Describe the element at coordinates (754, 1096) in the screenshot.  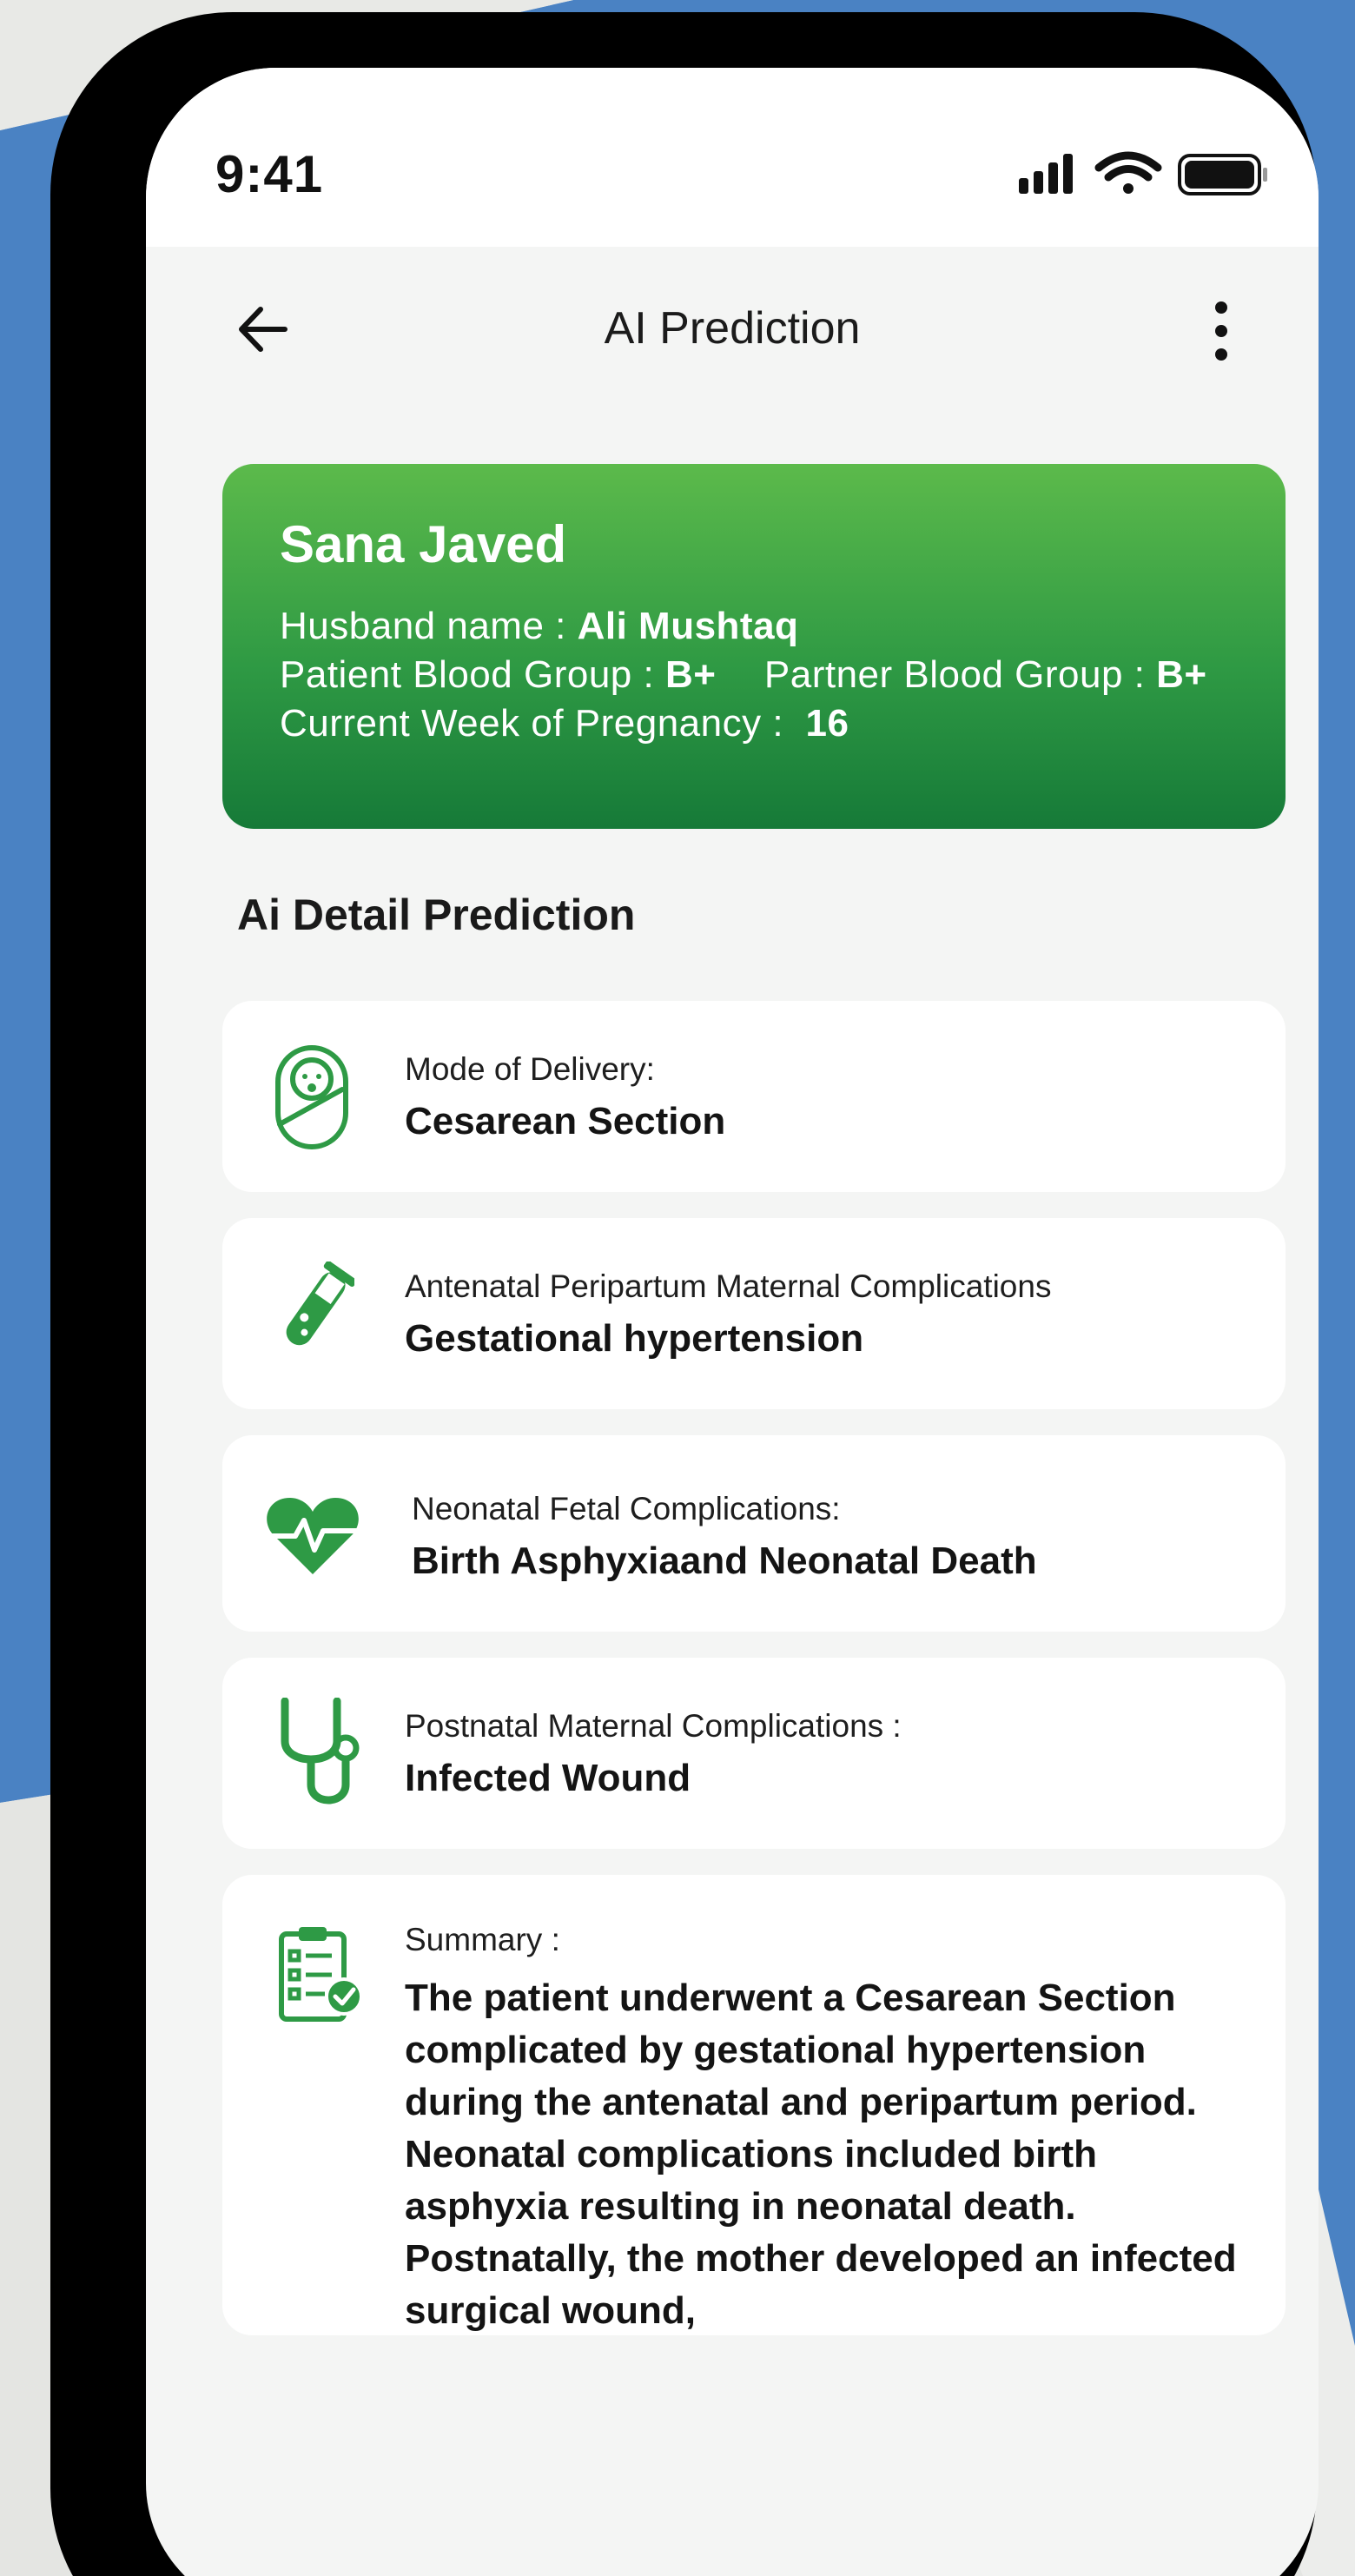
I see `prediction-card-delivery: Mode of Delivery: Cesarean Section` at that location.